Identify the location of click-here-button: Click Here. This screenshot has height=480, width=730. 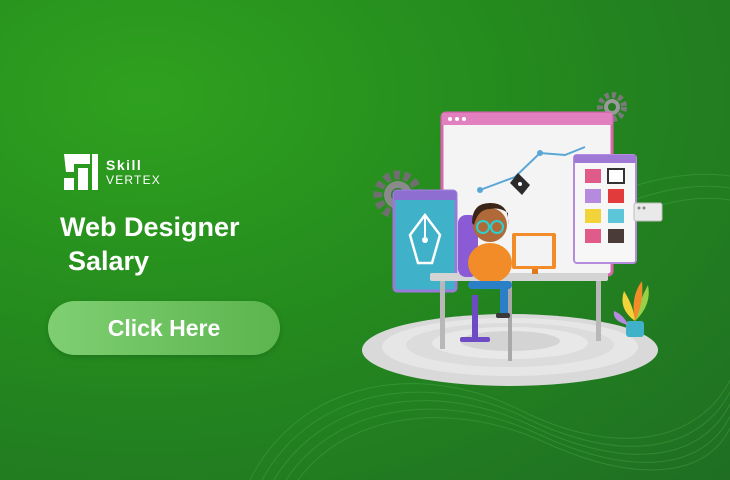
(164, 328).